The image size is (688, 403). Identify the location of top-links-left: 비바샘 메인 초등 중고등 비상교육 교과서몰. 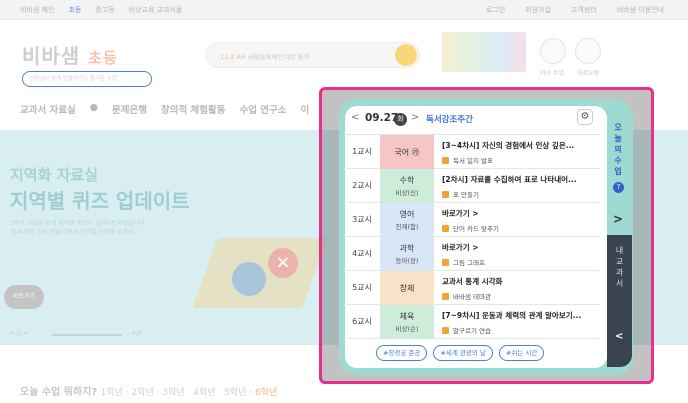
(101, 10).